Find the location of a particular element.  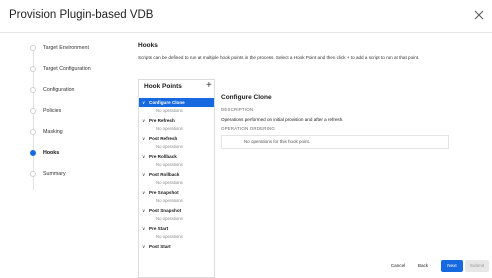

step-label: Masking is located at coordinates (53, 132).